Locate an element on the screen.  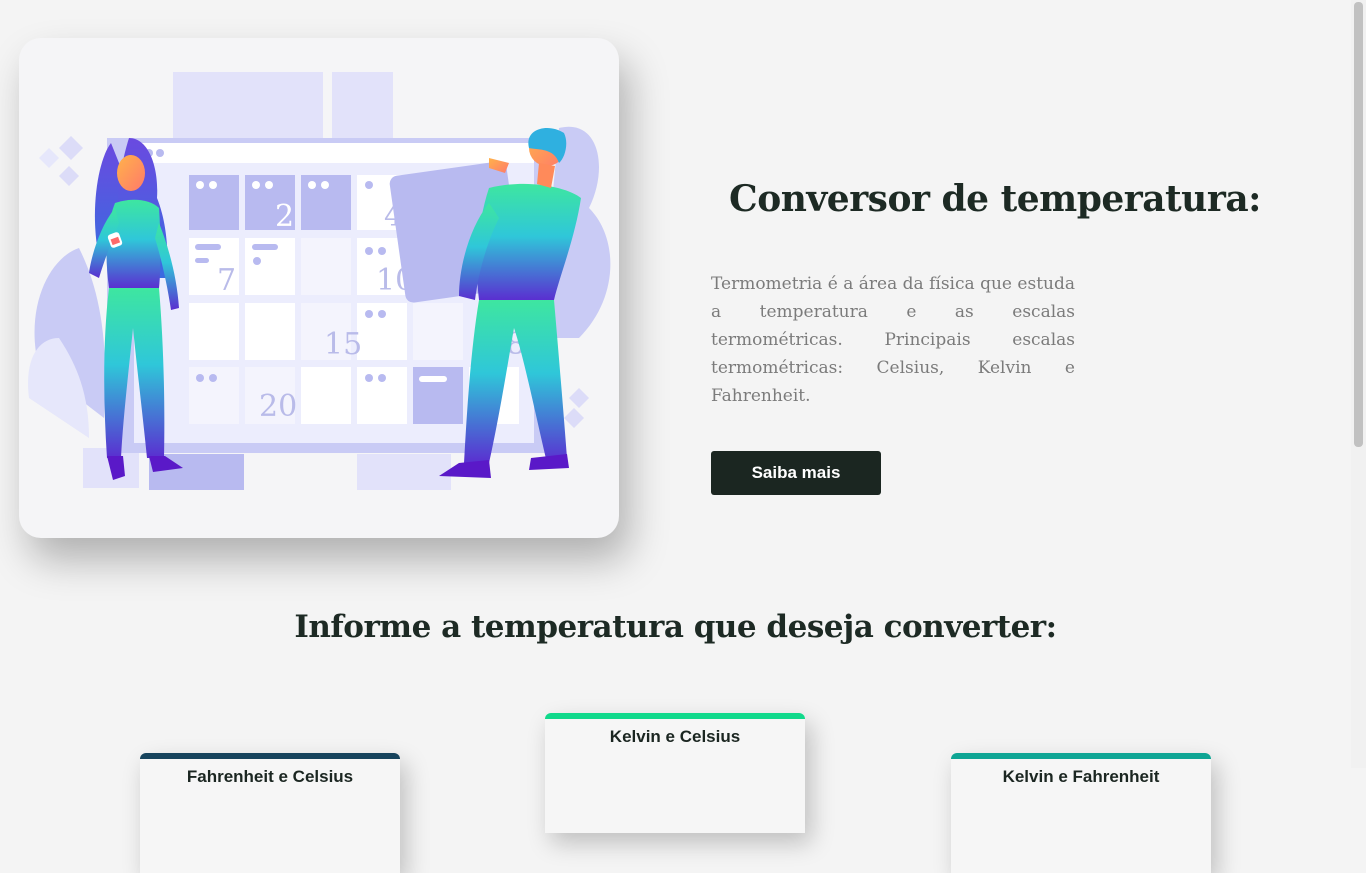
svg-text: 15 is located at coordinates (343, 344).